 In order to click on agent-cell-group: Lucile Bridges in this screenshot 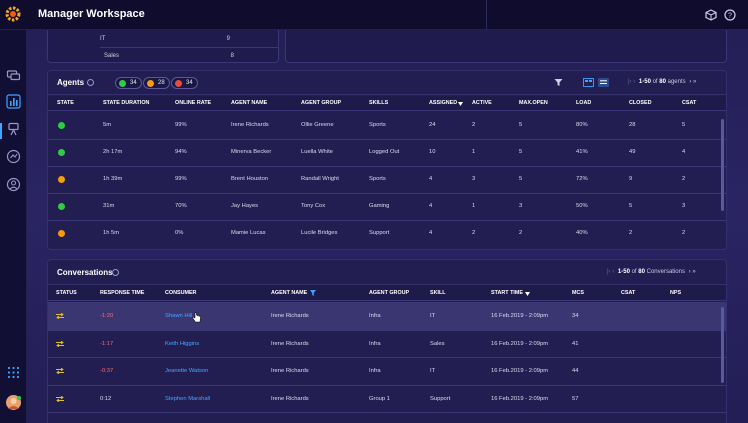, I will do `click(319, 233)`.